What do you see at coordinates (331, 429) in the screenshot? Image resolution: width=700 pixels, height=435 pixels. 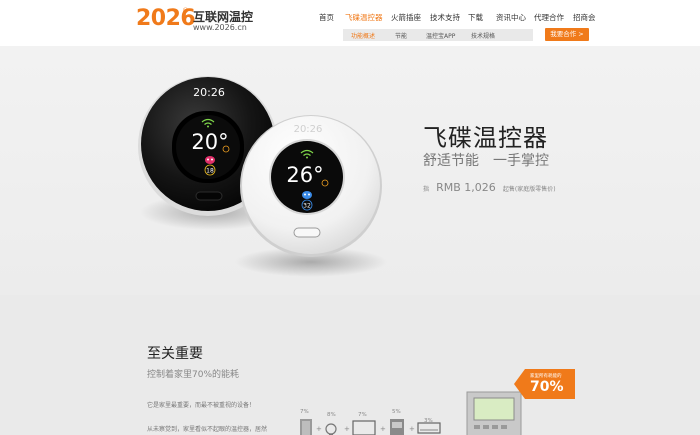 I see `bulb-icon` at bounding box center [331, 429].